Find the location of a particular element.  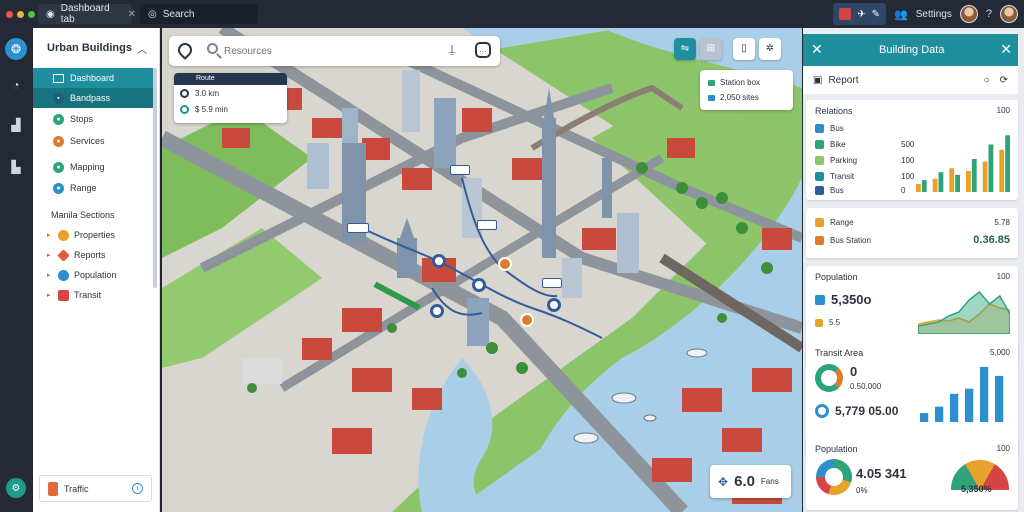

population-area-chart is located at coordinates (964, 312).